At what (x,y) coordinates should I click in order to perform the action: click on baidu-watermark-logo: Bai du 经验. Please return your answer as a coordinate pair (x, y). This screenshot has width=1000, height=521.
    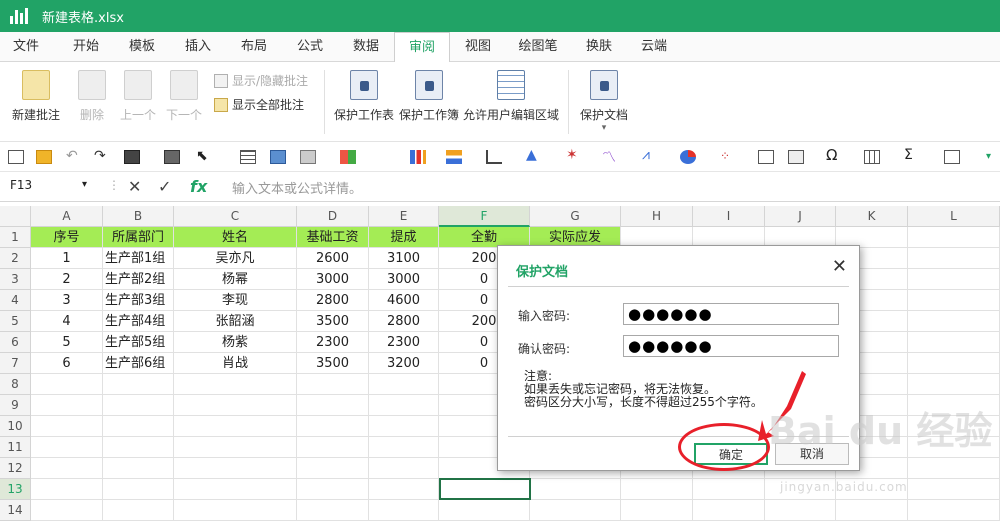
    Looking at the image, I should click on (880, 431).